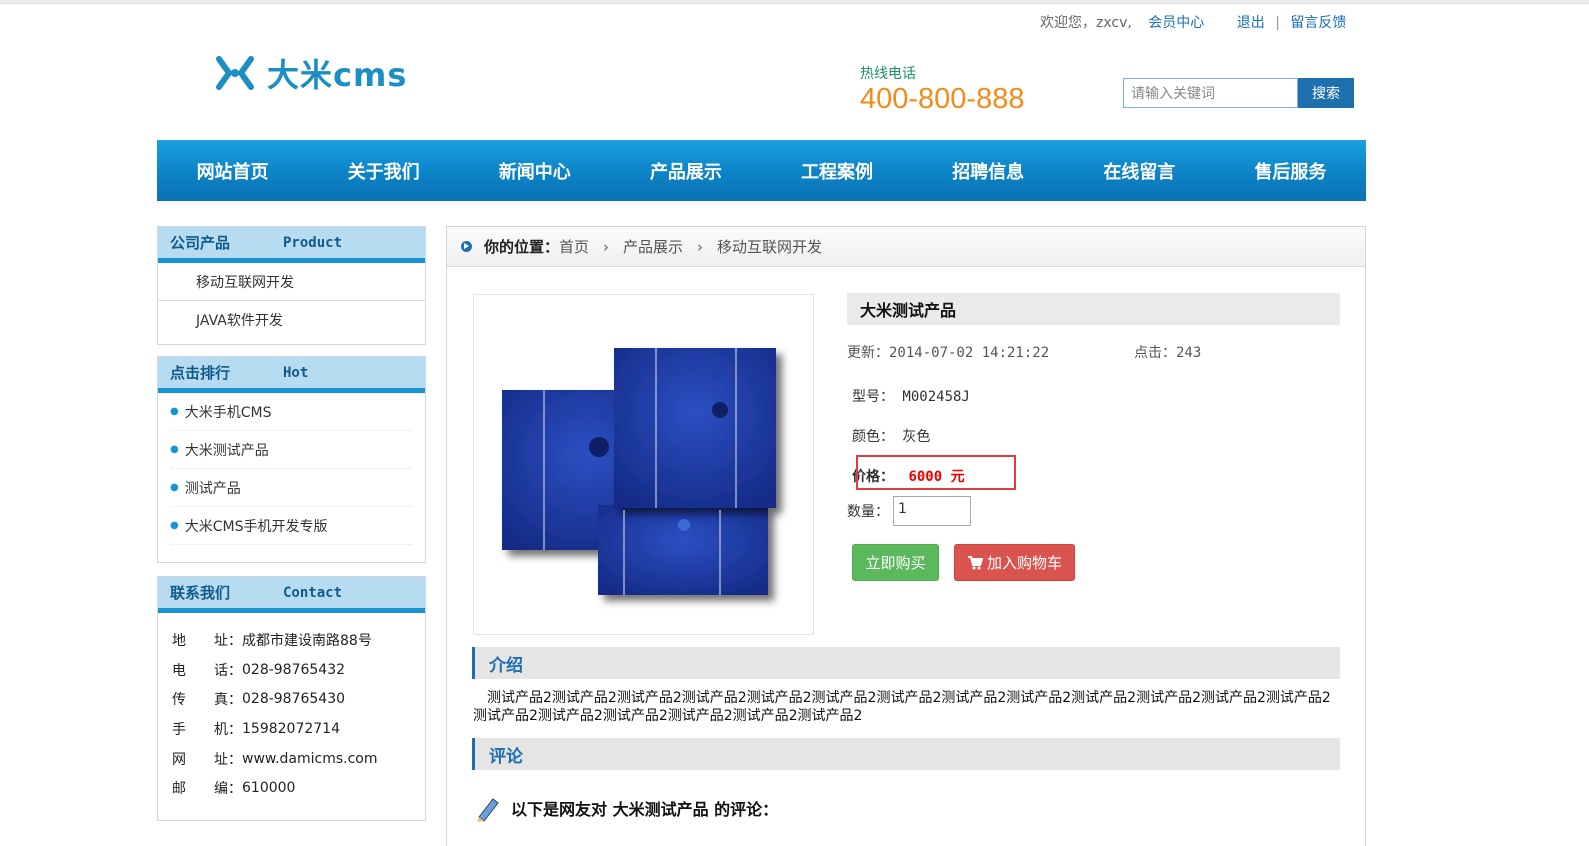  I want to click on nav-news: 新闻中心, so click(534, 170).